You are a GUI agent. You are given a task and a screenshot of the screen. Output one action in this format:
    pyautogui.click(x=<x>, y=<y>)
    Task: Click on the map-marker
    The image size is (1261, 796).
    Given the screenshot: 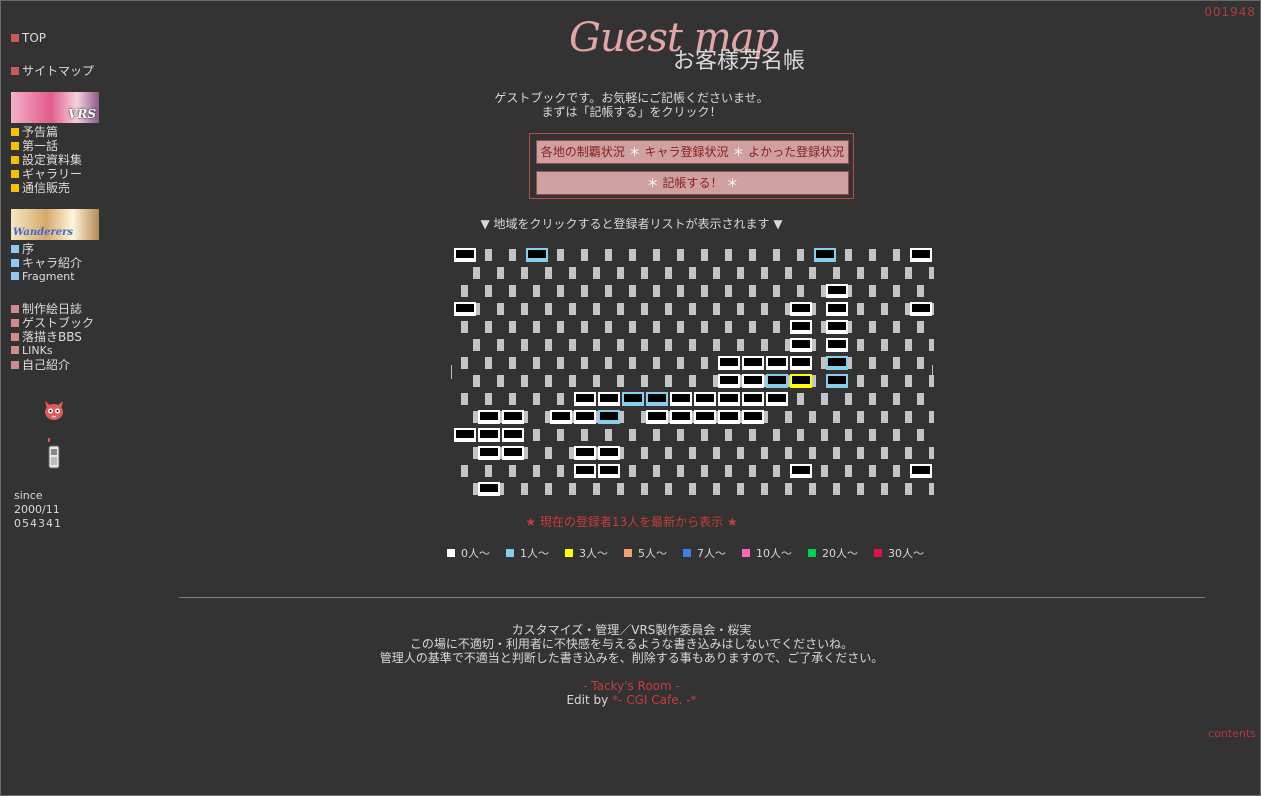 What is the action you would take?
    pyautogui.click(x=451, y=372)
    